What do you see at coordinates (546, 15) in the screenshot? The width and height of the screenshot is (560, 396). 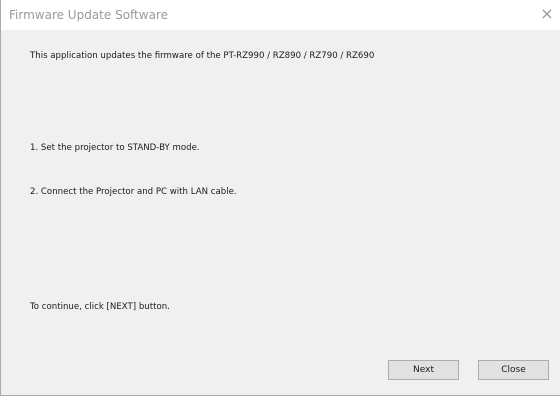 I see `close-icon: ×` at bounding box center [546, 15].